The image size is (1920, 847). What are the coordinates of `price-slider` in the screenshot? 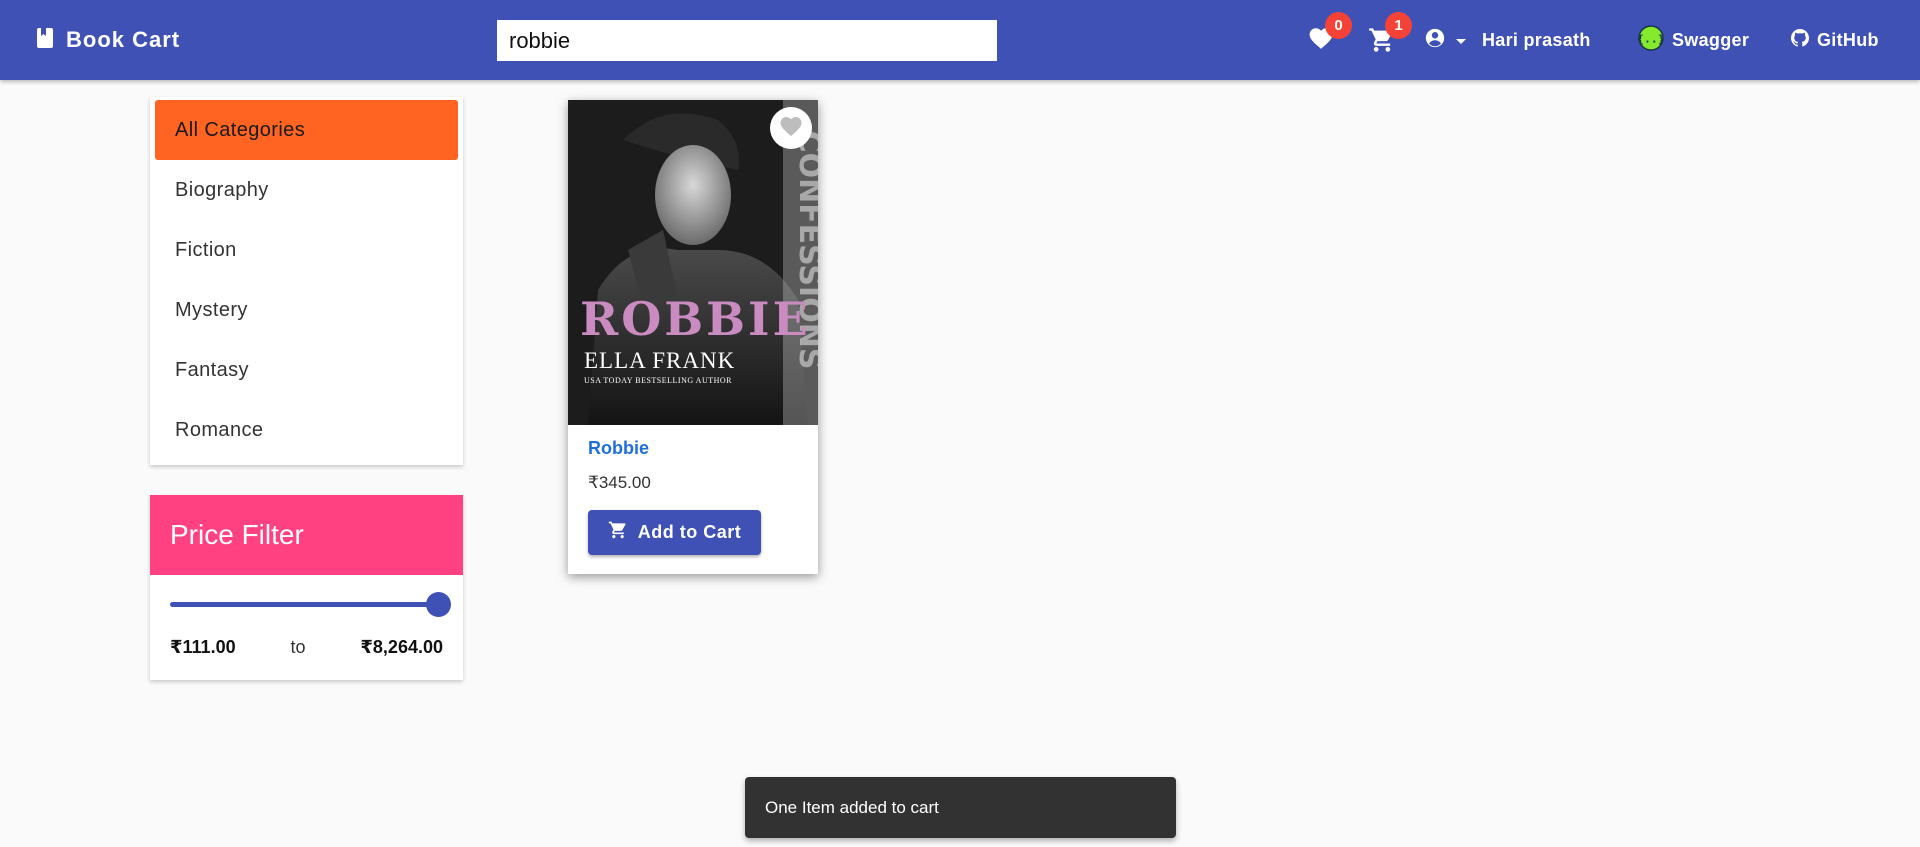 It's located at (310, 604).